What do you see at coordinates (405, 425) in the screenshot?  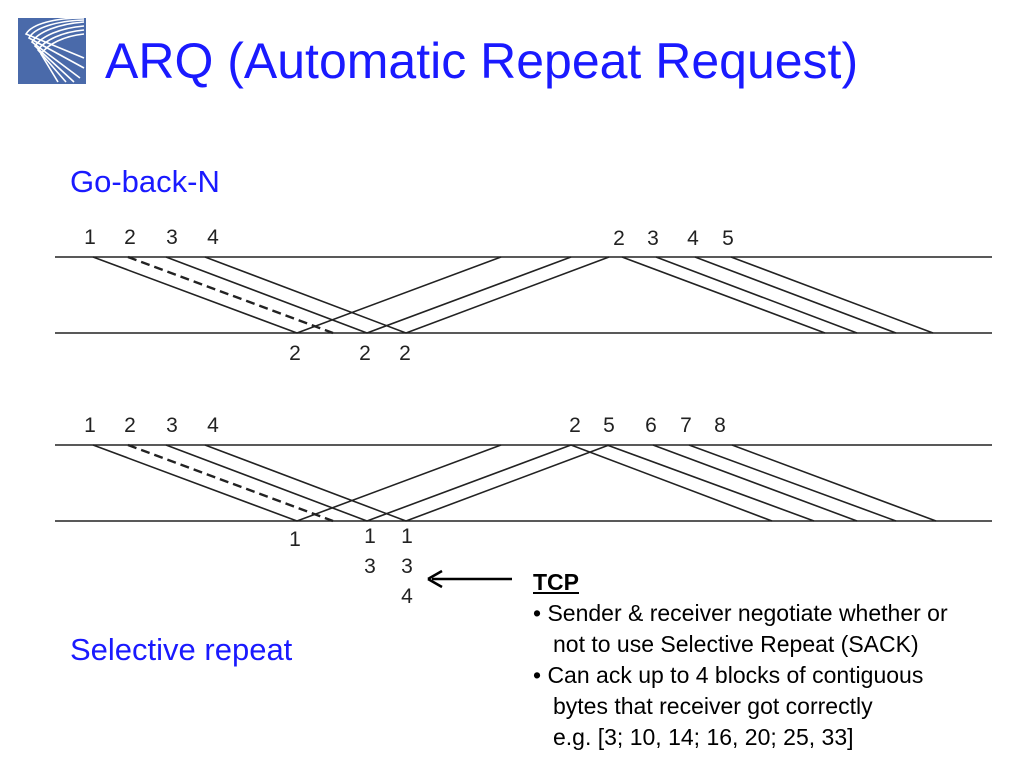 I see `selective-repeat-sender-labels: 1 2 3 4 2 5 6 7 8` at bounding box center [405, 425].